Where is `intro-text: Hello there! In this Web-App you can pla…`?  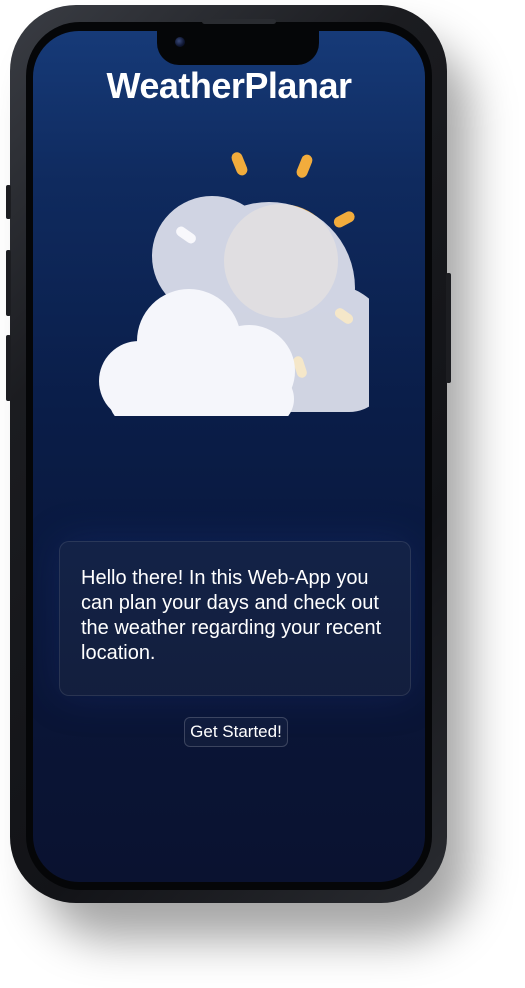
intro-text: Hello there! In this Web-App you can pla… is located at coordinates (231, 615).